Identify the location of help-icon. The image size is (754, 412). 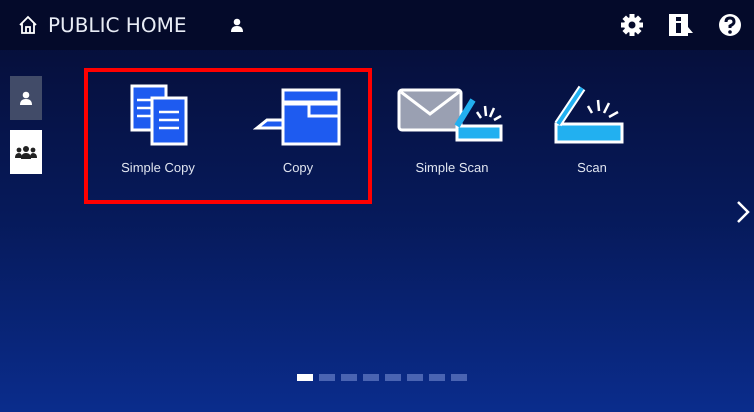
(730, 25).